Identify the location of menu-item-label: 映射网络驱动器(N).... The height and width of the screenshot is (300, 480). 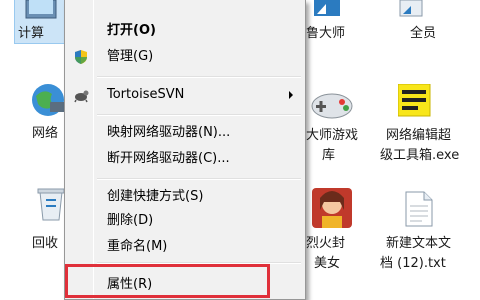
(169, 132).